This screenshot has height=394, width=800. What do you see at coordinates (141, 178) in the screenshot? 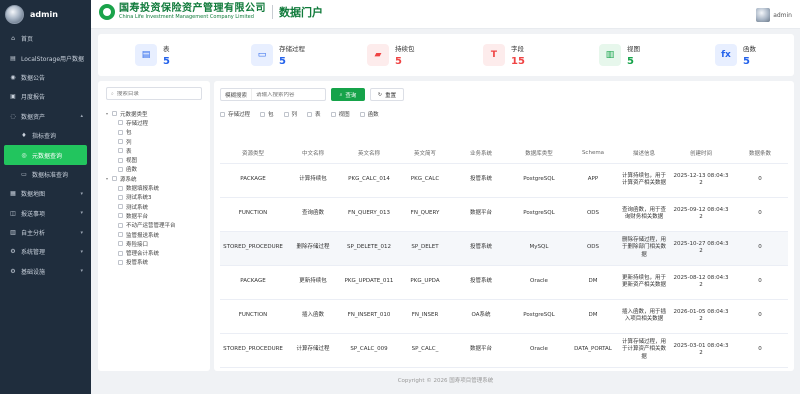
I see `tree-group: ▾ 源系统` at bounding box center [141, 178].